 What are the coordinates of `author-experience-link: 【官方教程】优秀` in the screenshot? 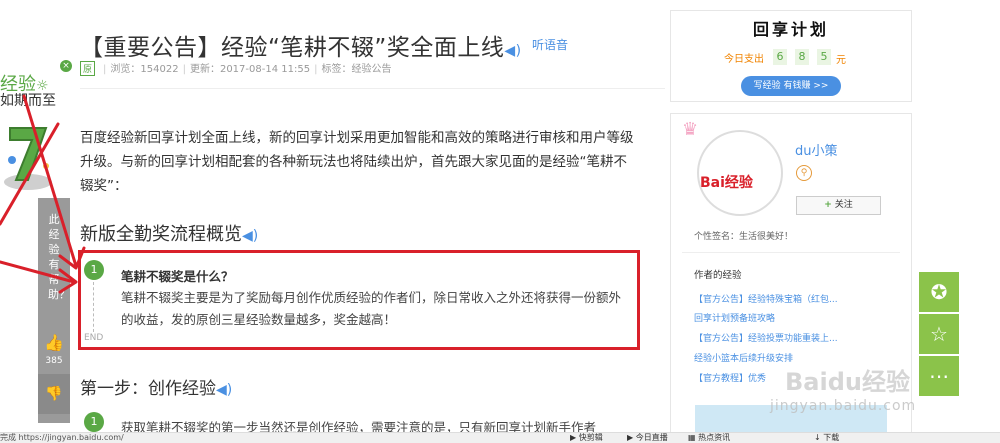 It's located at (730, 377).